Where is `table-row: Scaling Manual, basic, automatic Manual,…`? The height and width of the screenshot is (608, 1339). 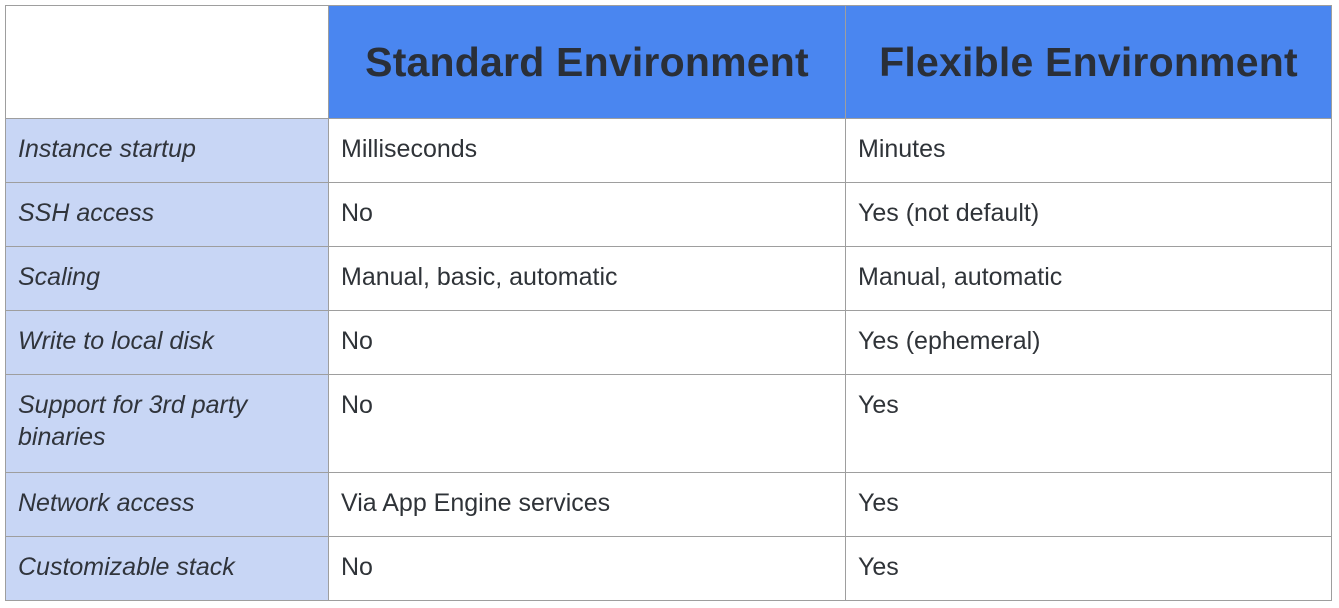
table-row: Scaling Manual, basic, automatic Manual,… is located at coordinates (668, 278).